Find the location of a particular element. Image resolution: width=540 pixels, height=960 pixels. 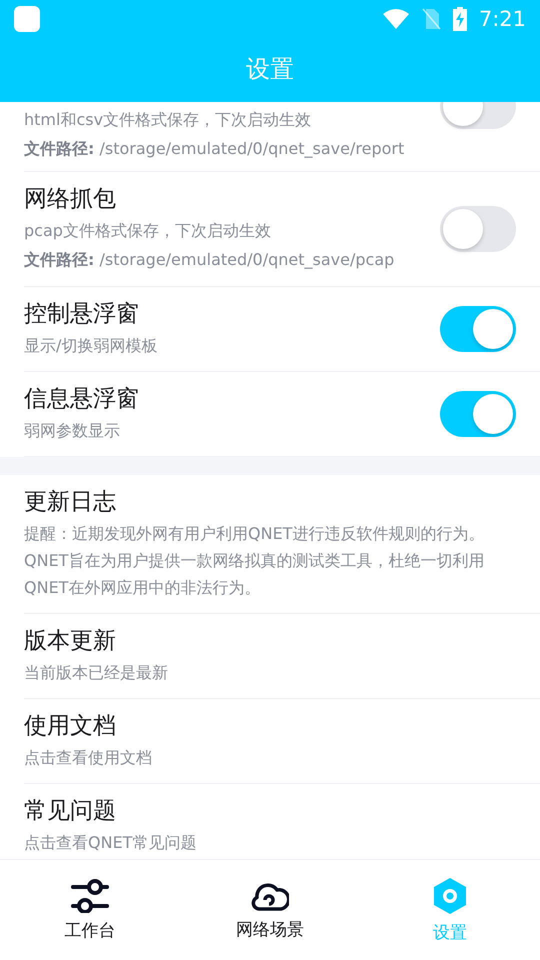

wifi-icon is located at coordinates (395, 19).